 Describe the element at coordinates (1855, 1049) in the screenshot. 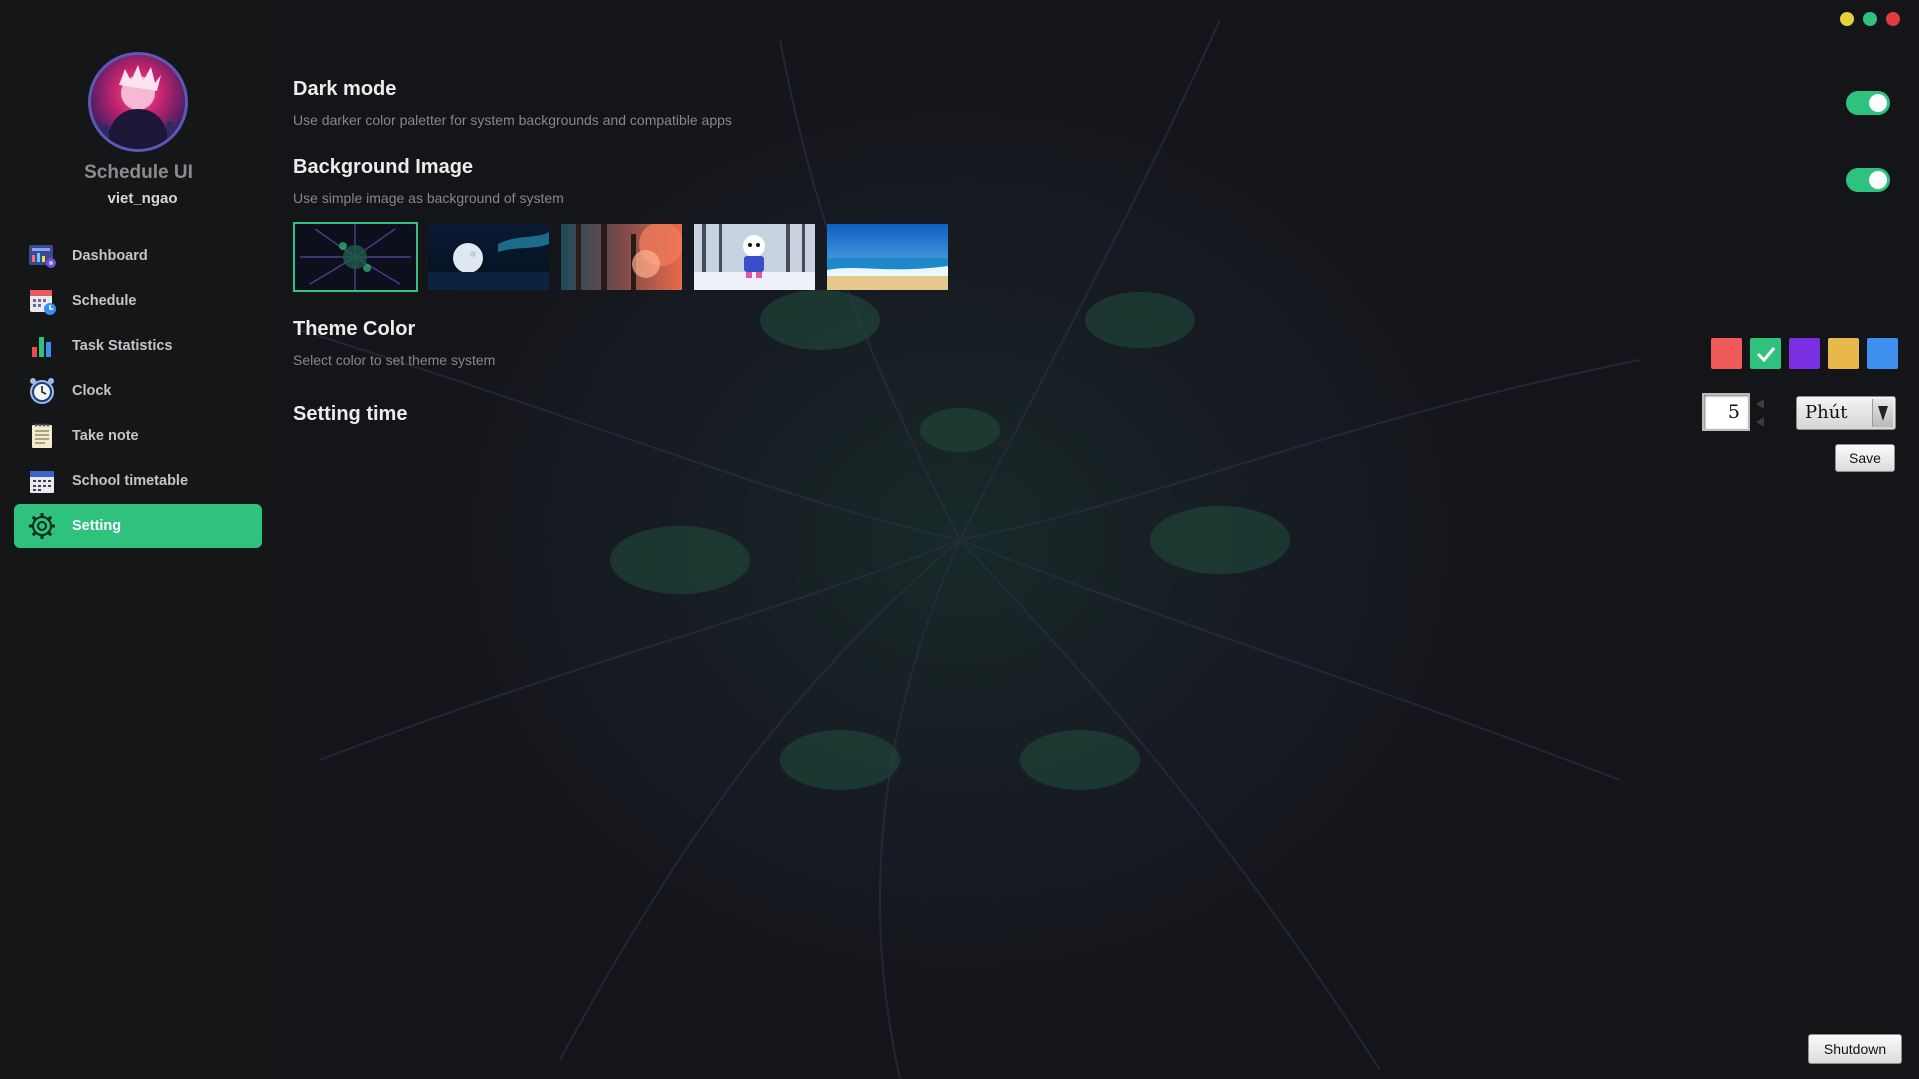

I see `shutdown-button: Shutdown` at that location.